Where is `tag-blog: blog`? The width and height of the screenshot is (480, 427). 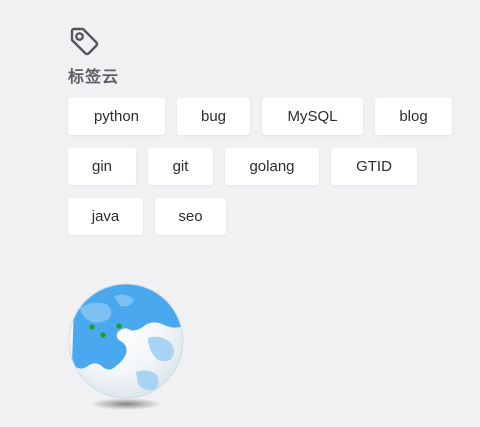 tag-blog: blog is located at coordinates (413, 116).